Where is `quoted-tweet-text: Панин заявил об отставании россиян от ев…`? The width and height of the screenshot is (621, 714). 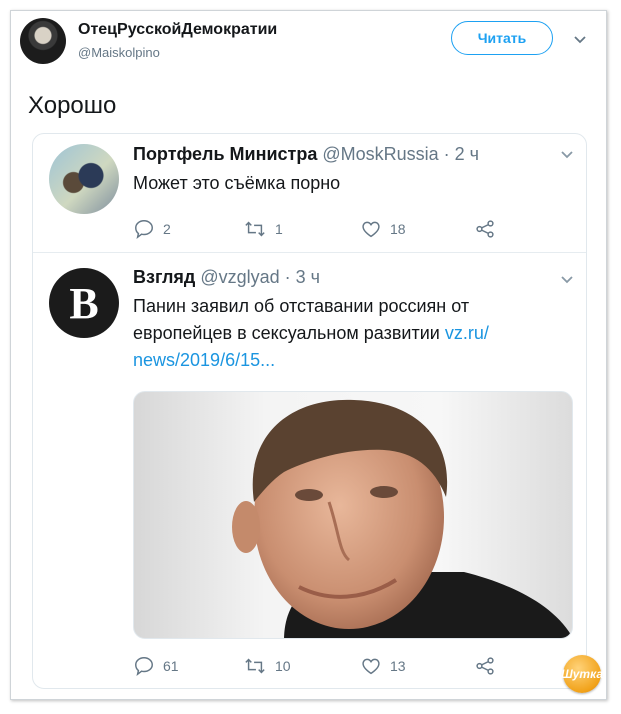 quoted-tweet-text: Панин заявил об отставании россиян от ев… is located at coordinates (348, 333).